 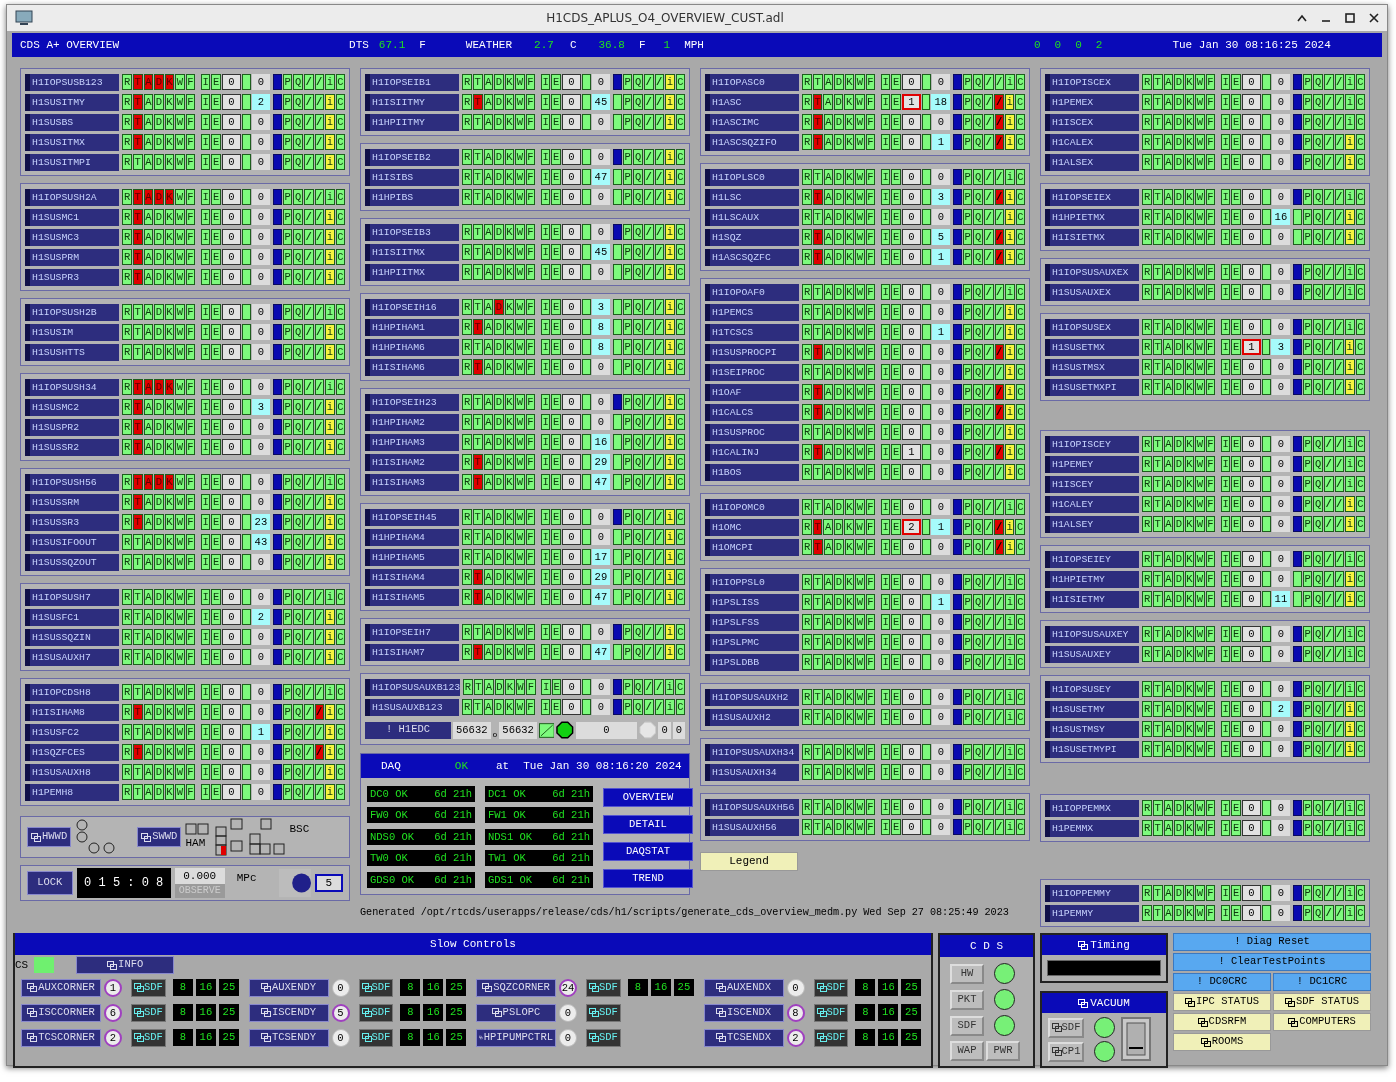 What do you see at coordinates (72, 617) in the screenshot?
I see `model-button: H1SUSFC1` at bounding box center [72, 617].